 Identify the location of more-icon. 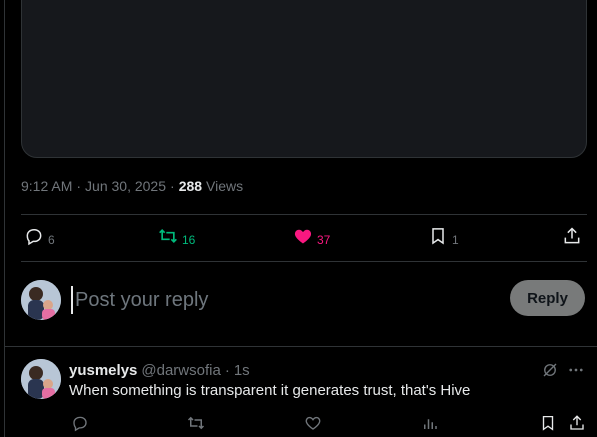
(577, 371).